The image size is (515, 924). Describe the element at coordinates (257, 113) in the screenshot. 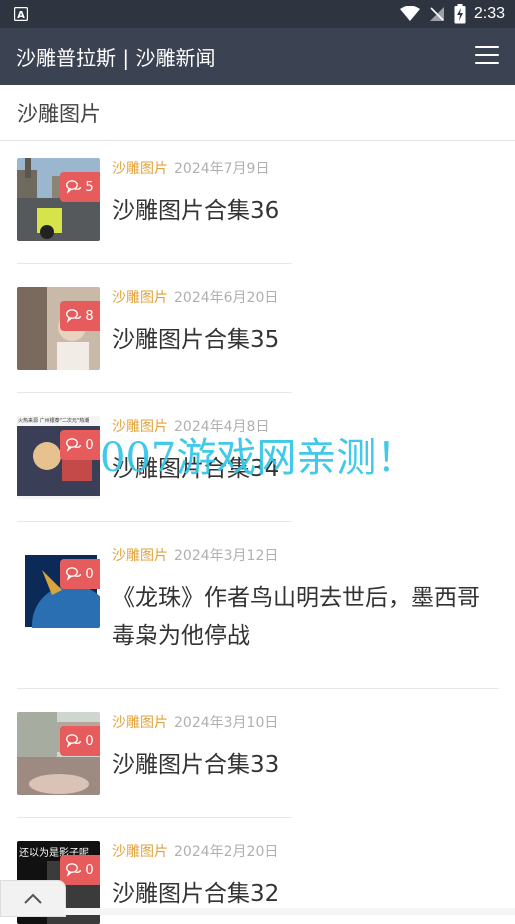

I see `section-header: 沙雕图片` at that location.